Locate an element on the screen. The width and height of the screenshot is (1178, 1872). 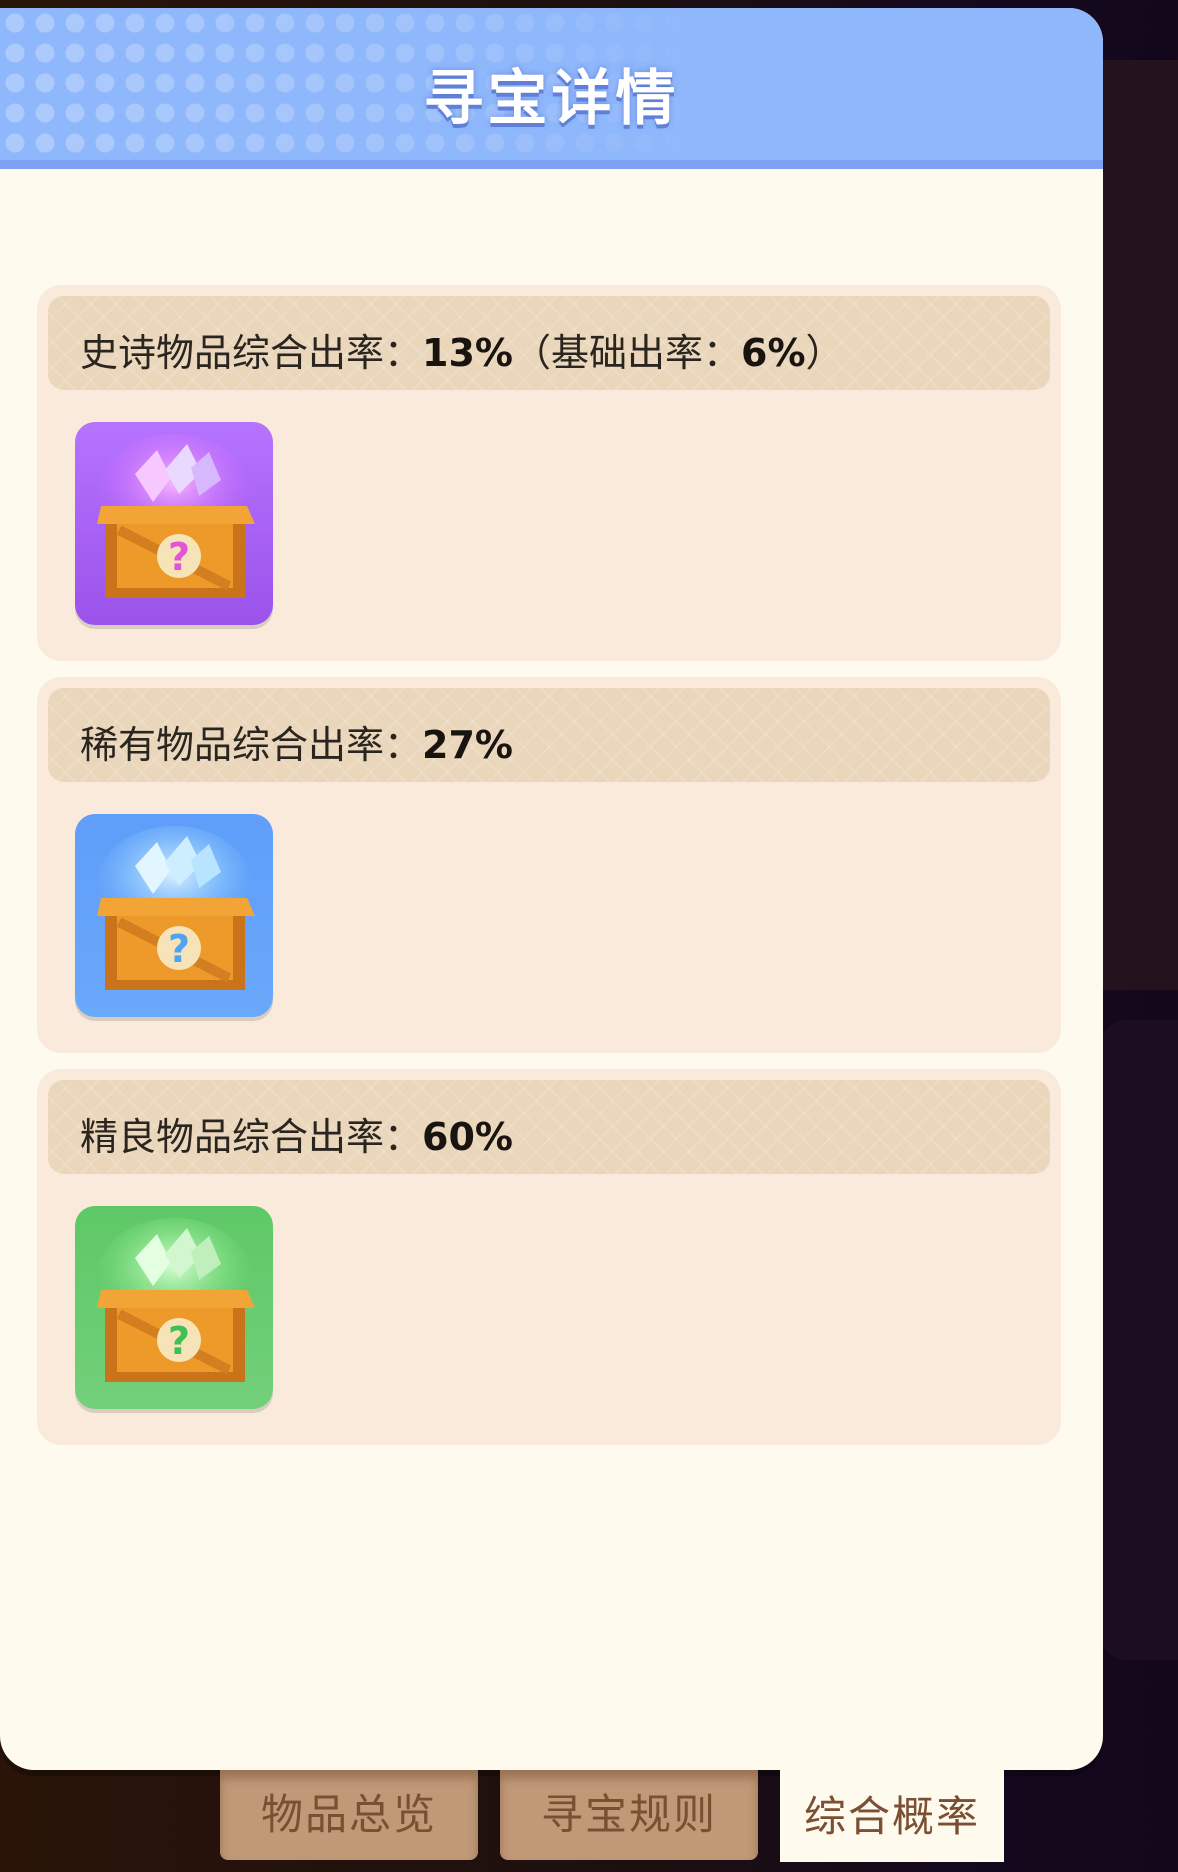
fine-rate-bar: 精良物品综合出率：60% is located at coordinates (549, 1127).